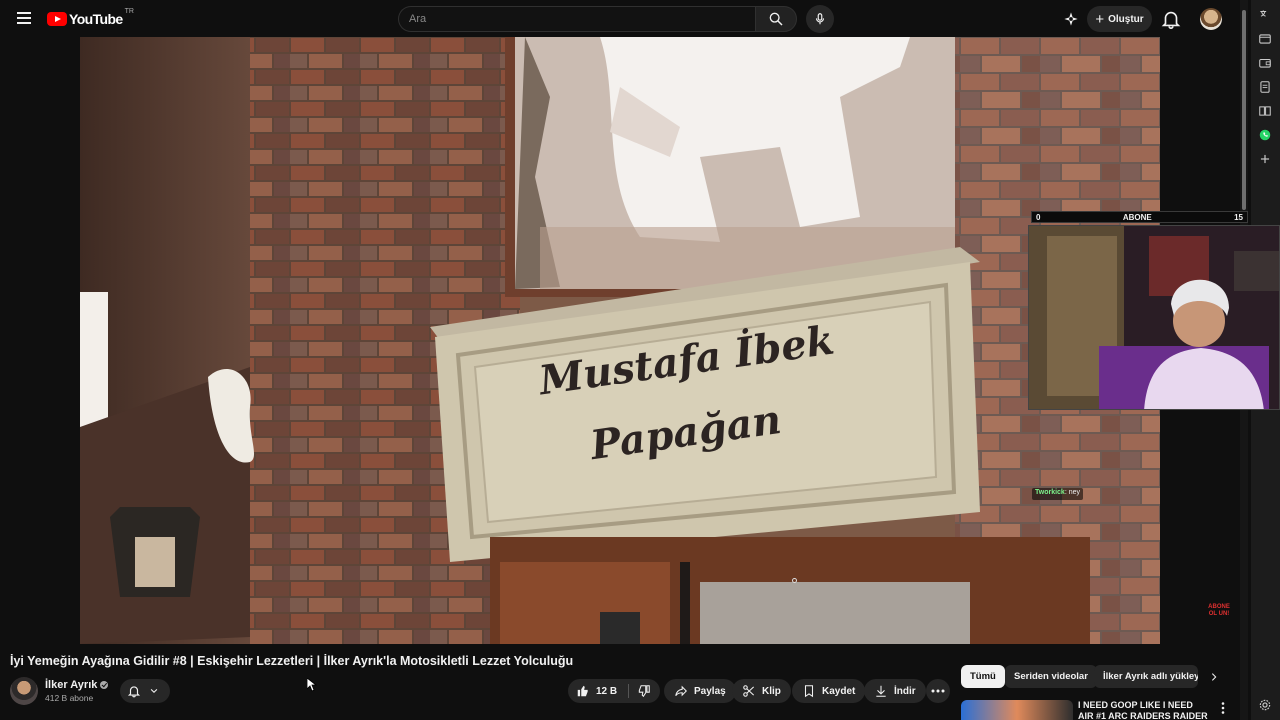  I want to click on masthead: YouTube TR + Oluştur, so click(621, 18).